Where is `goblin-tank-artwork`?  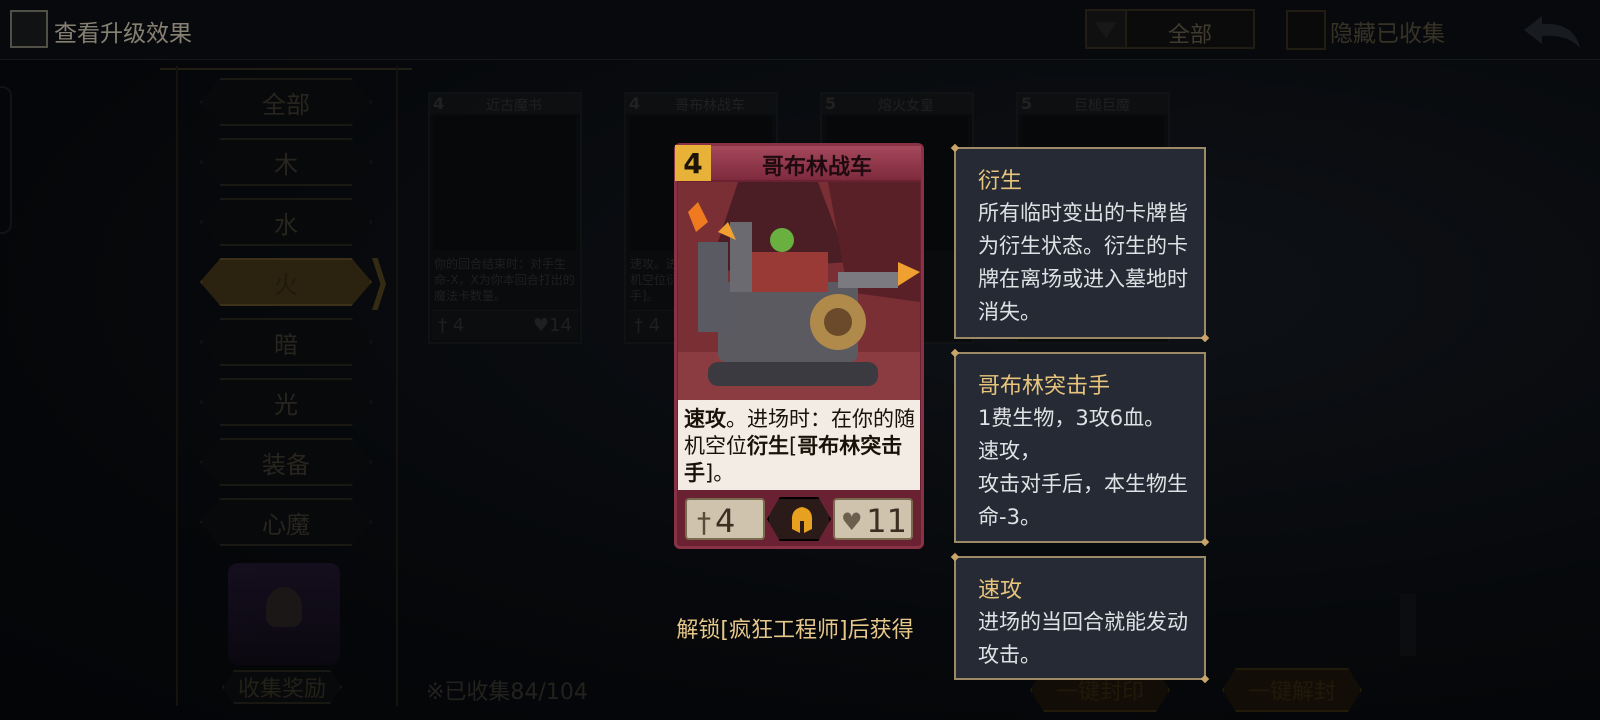 goblin-tank-artwork is located at coordinates (799, 291).